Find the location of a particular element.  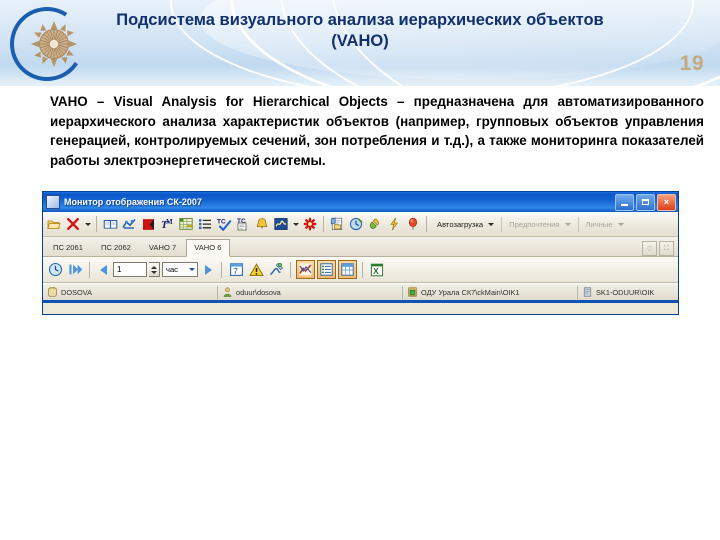

maximize-button is located at coordinates (645, 202).